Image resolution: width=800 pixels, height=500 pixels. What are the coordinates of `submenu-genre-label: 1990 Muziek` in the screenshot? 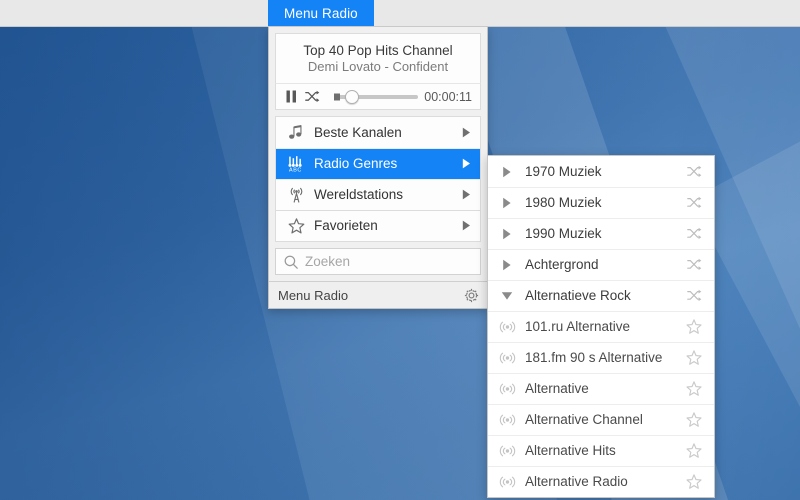 It's located at (563, 233).